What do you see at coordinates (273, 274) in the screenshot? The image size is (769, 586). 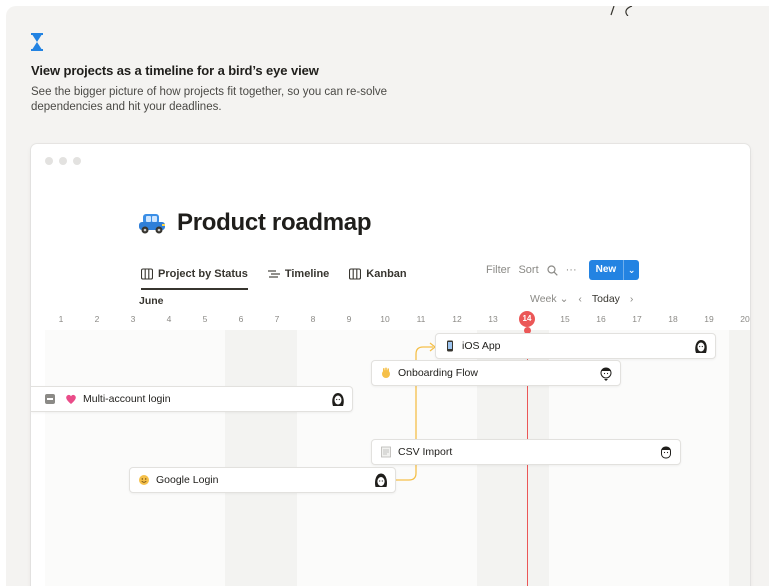 I see `timeline-icon` at bounding box center [273, 274].